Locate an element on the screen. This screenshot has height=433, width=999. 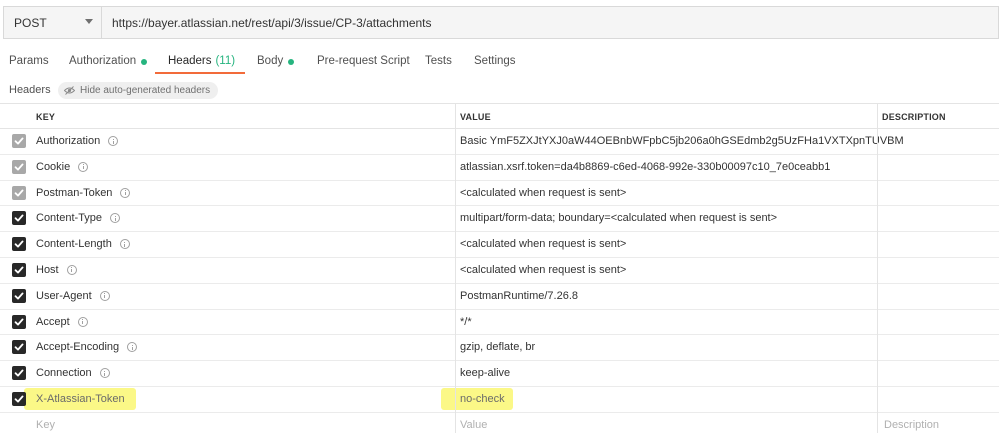
header-key: Authorization is located at coordinates (77, 141).